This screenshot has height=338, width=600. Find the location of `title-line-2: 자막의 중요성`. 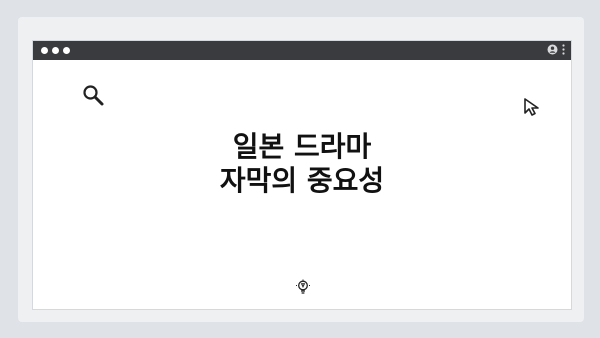

title-line-2: 자막의 중요성 is located at coordinates (302, 180).